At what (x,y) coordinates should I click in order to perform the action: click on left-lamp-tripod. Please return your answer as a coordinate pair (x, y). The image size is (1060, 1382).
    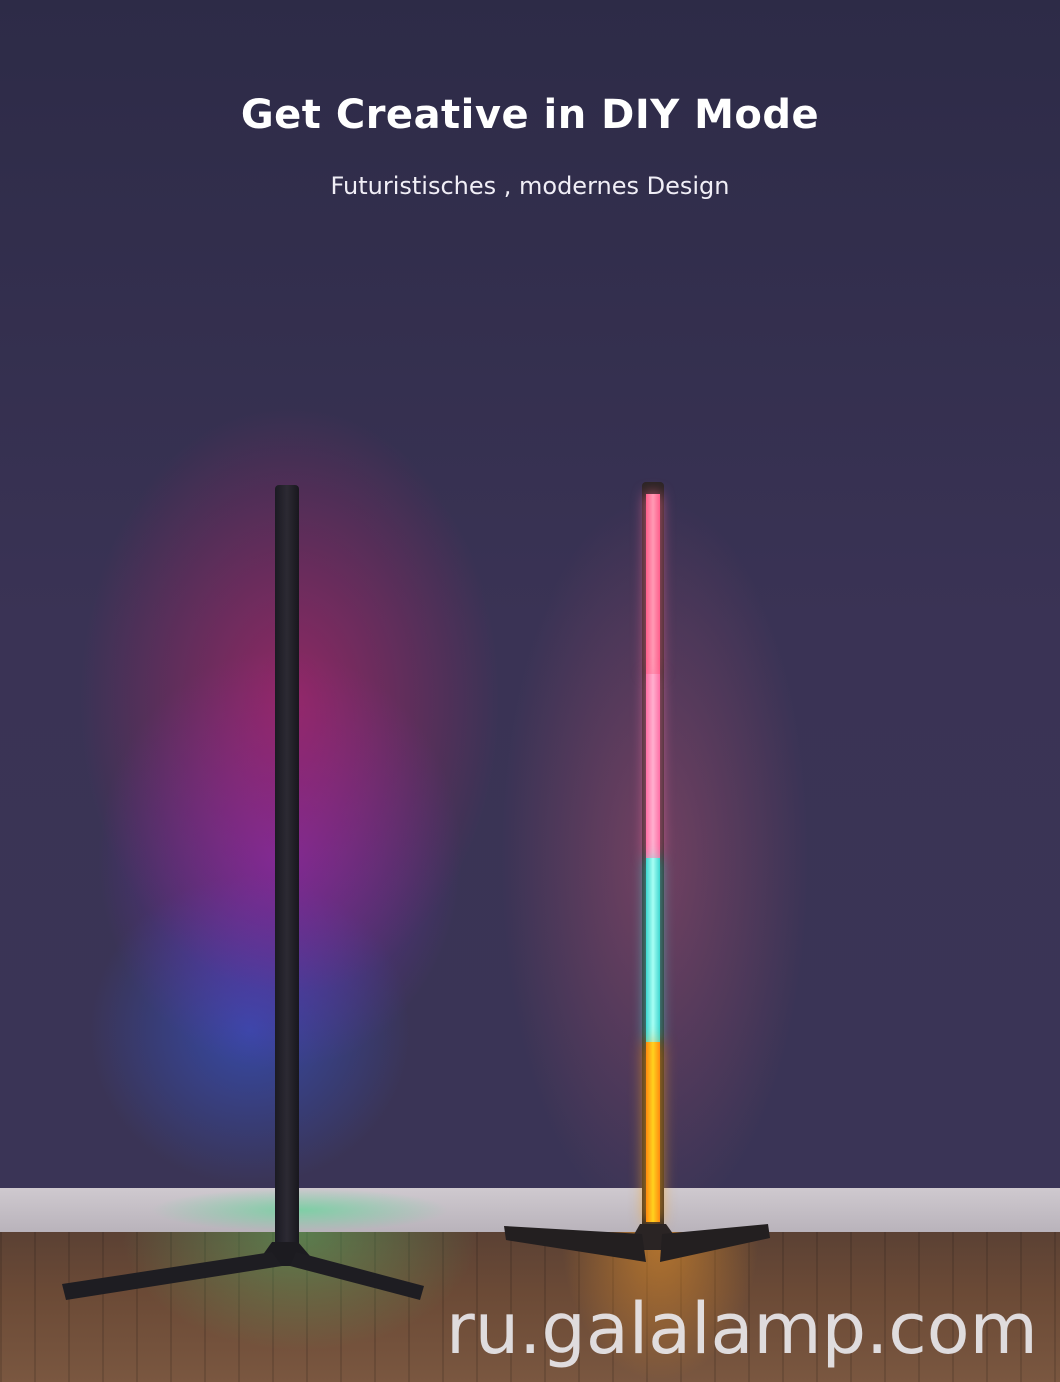
    Looking at the image, I should click on (243, 1271).